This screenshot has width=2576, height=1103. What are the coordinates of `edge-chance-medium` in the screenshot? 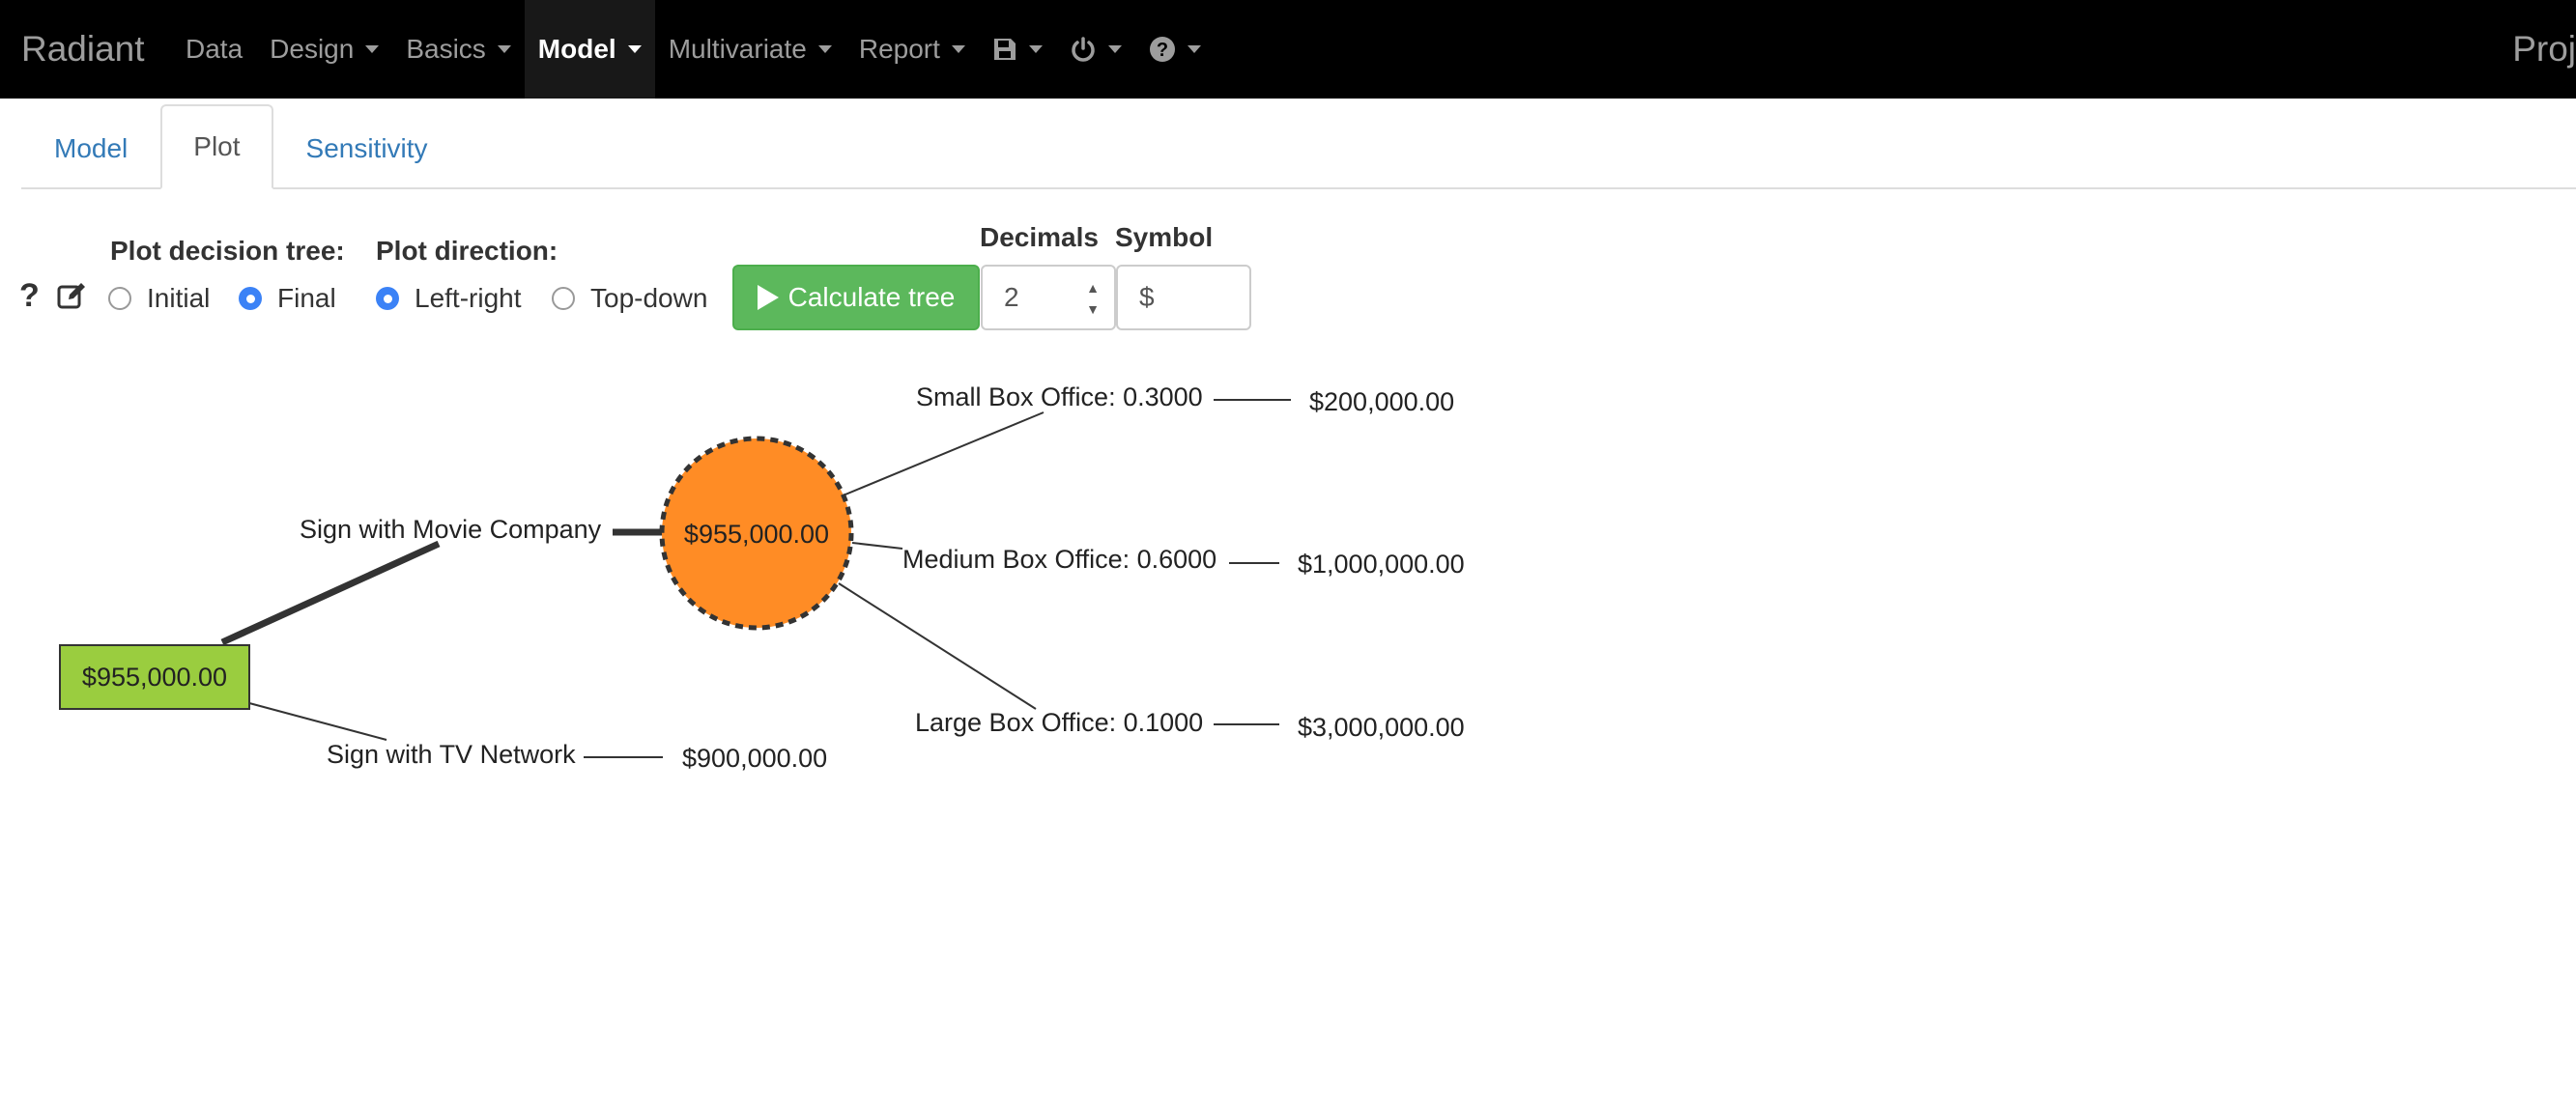 It's located at (877, 546).